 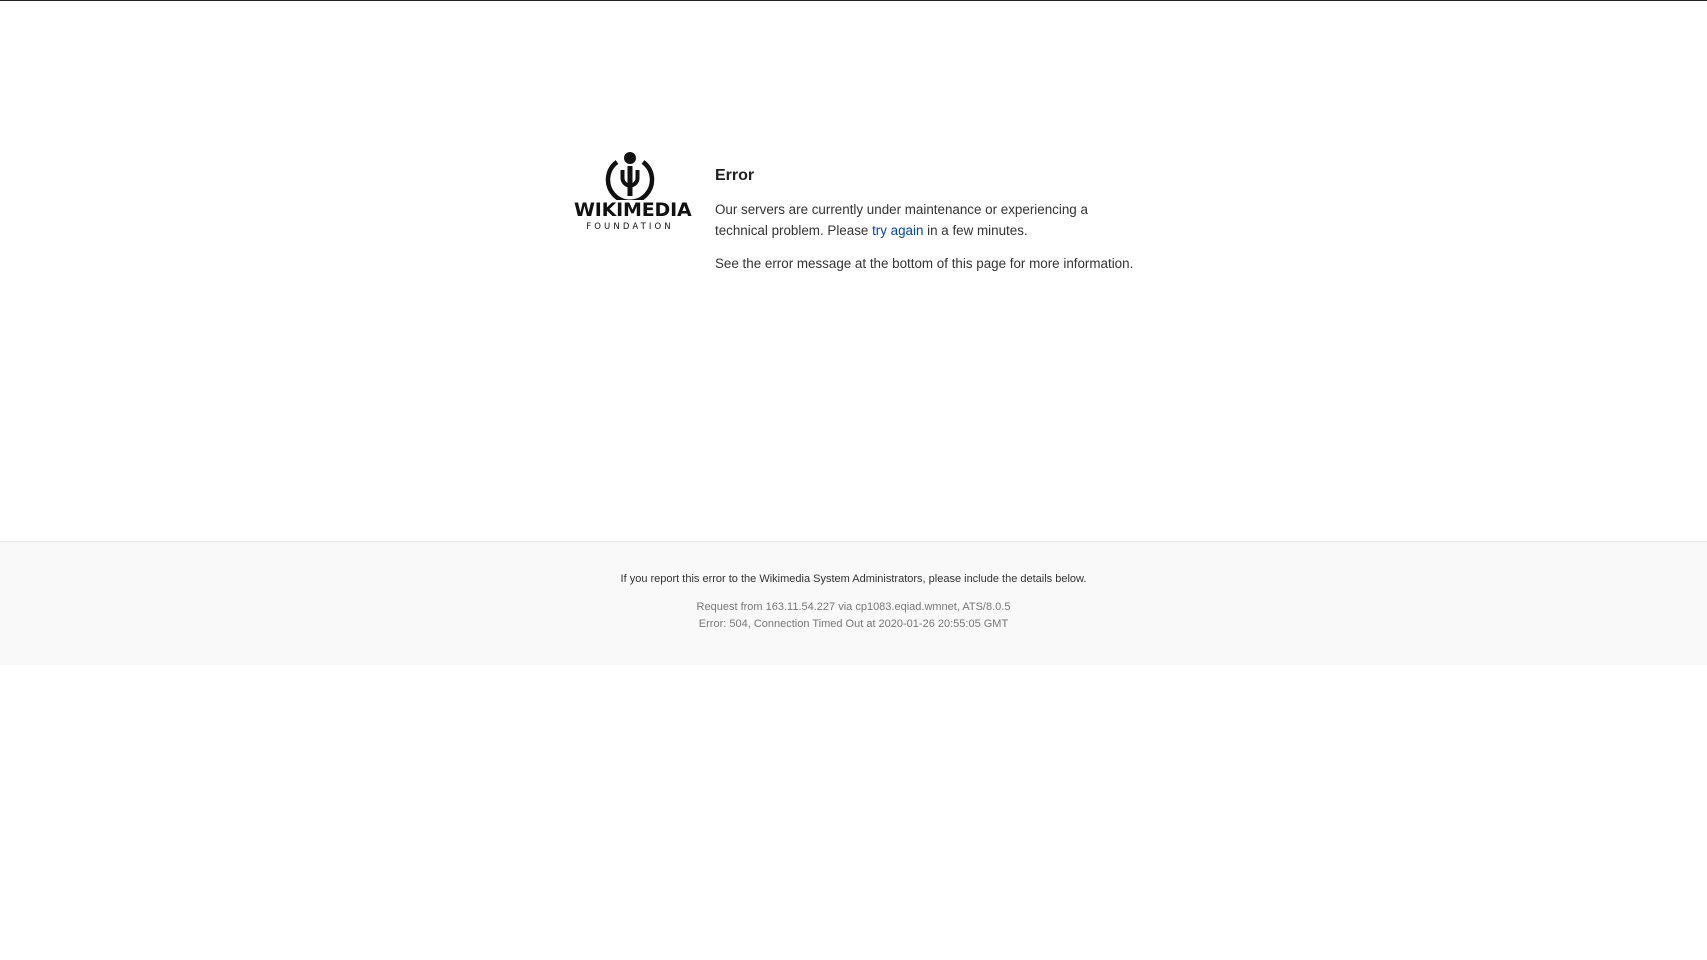 What do you see at coordinates (633, 210) in the screenshot?
I see `logo-wordmark: WIKIMEDIA` at bounding box center [633, 210].